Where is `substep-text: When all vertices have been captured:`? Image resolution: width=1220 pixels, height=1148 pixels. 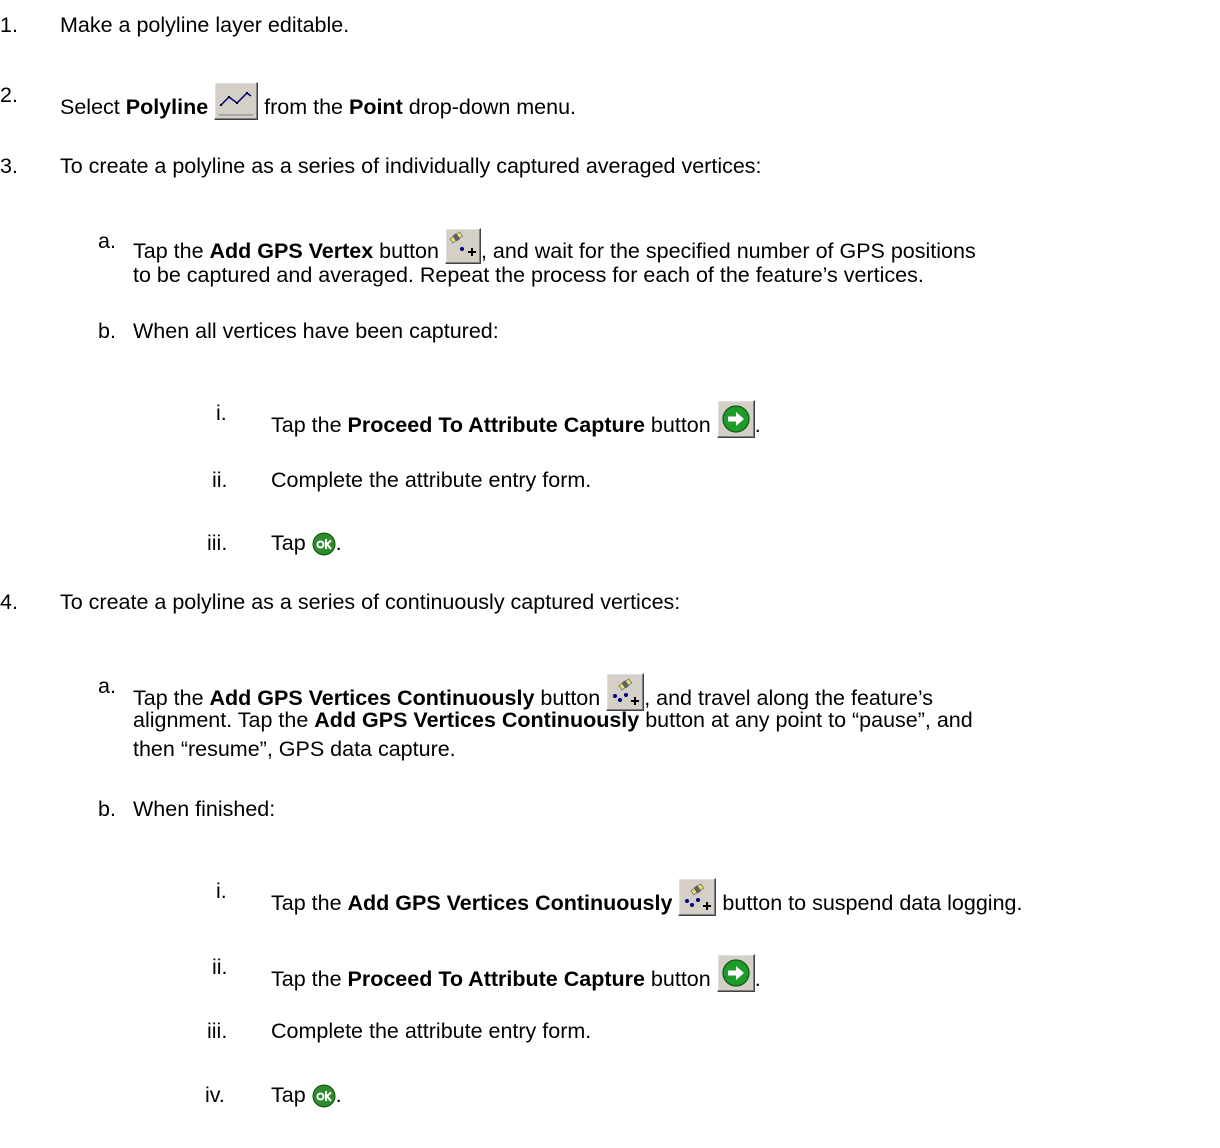 substep-text: When all vertices have been captured: is located at coordinates (316, 331).